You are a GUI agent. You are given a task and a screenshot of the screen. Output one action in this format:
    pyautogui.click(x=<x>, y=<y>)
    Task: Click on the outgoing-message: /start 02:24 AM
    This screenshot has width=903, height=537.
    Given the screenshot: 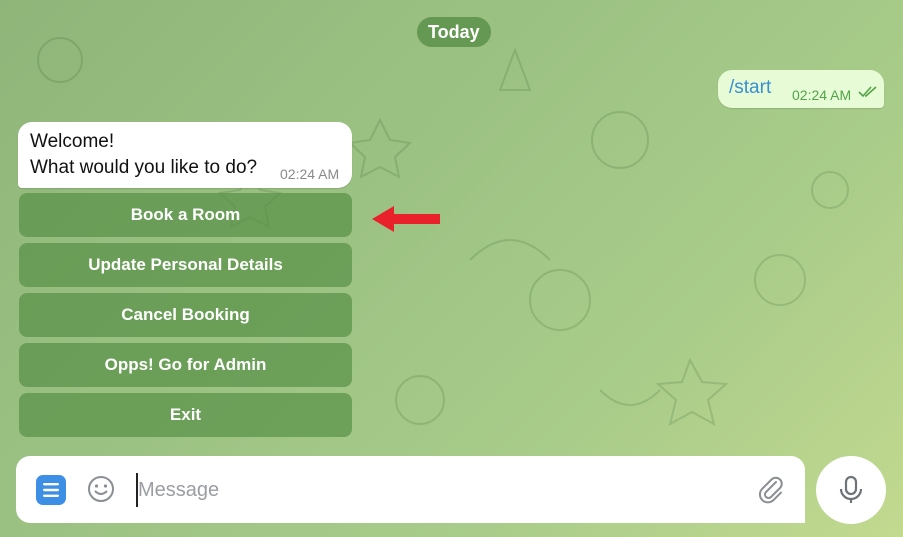 What is the action you would take?
    pyautogui.click(x=801, y=89)
    